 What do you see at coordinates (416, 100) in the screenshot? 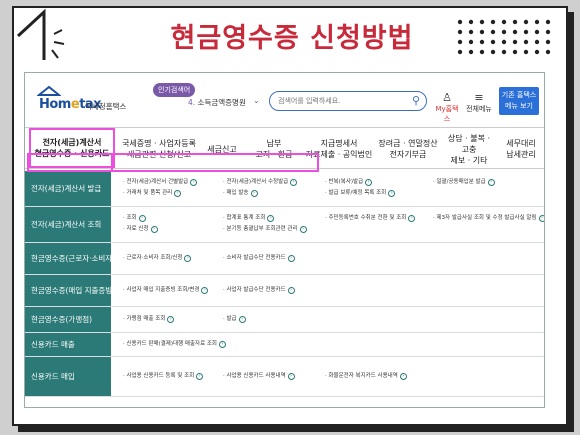
I see `search-icon: ⚲` at bounding box center [416, 100].